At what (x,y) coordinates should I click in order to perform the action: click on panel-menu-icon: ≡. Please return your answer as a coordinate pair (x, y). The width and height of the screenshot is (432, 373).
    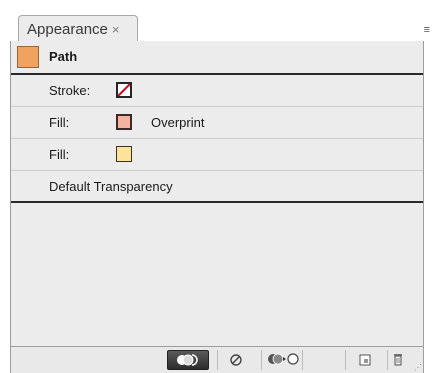
    Looking at the image, I should click on (427, 30).